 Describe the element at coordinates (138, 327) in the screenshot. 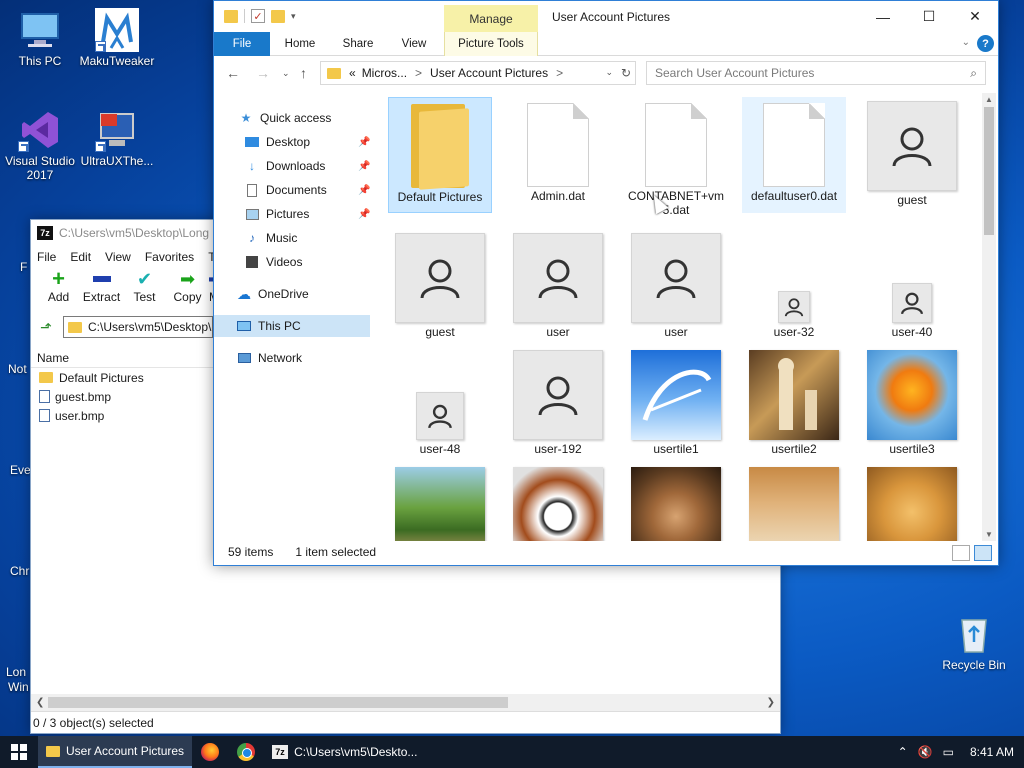

I see `sevenzip-path-field: C:\Users\vm5\Desktop\L` at that location.